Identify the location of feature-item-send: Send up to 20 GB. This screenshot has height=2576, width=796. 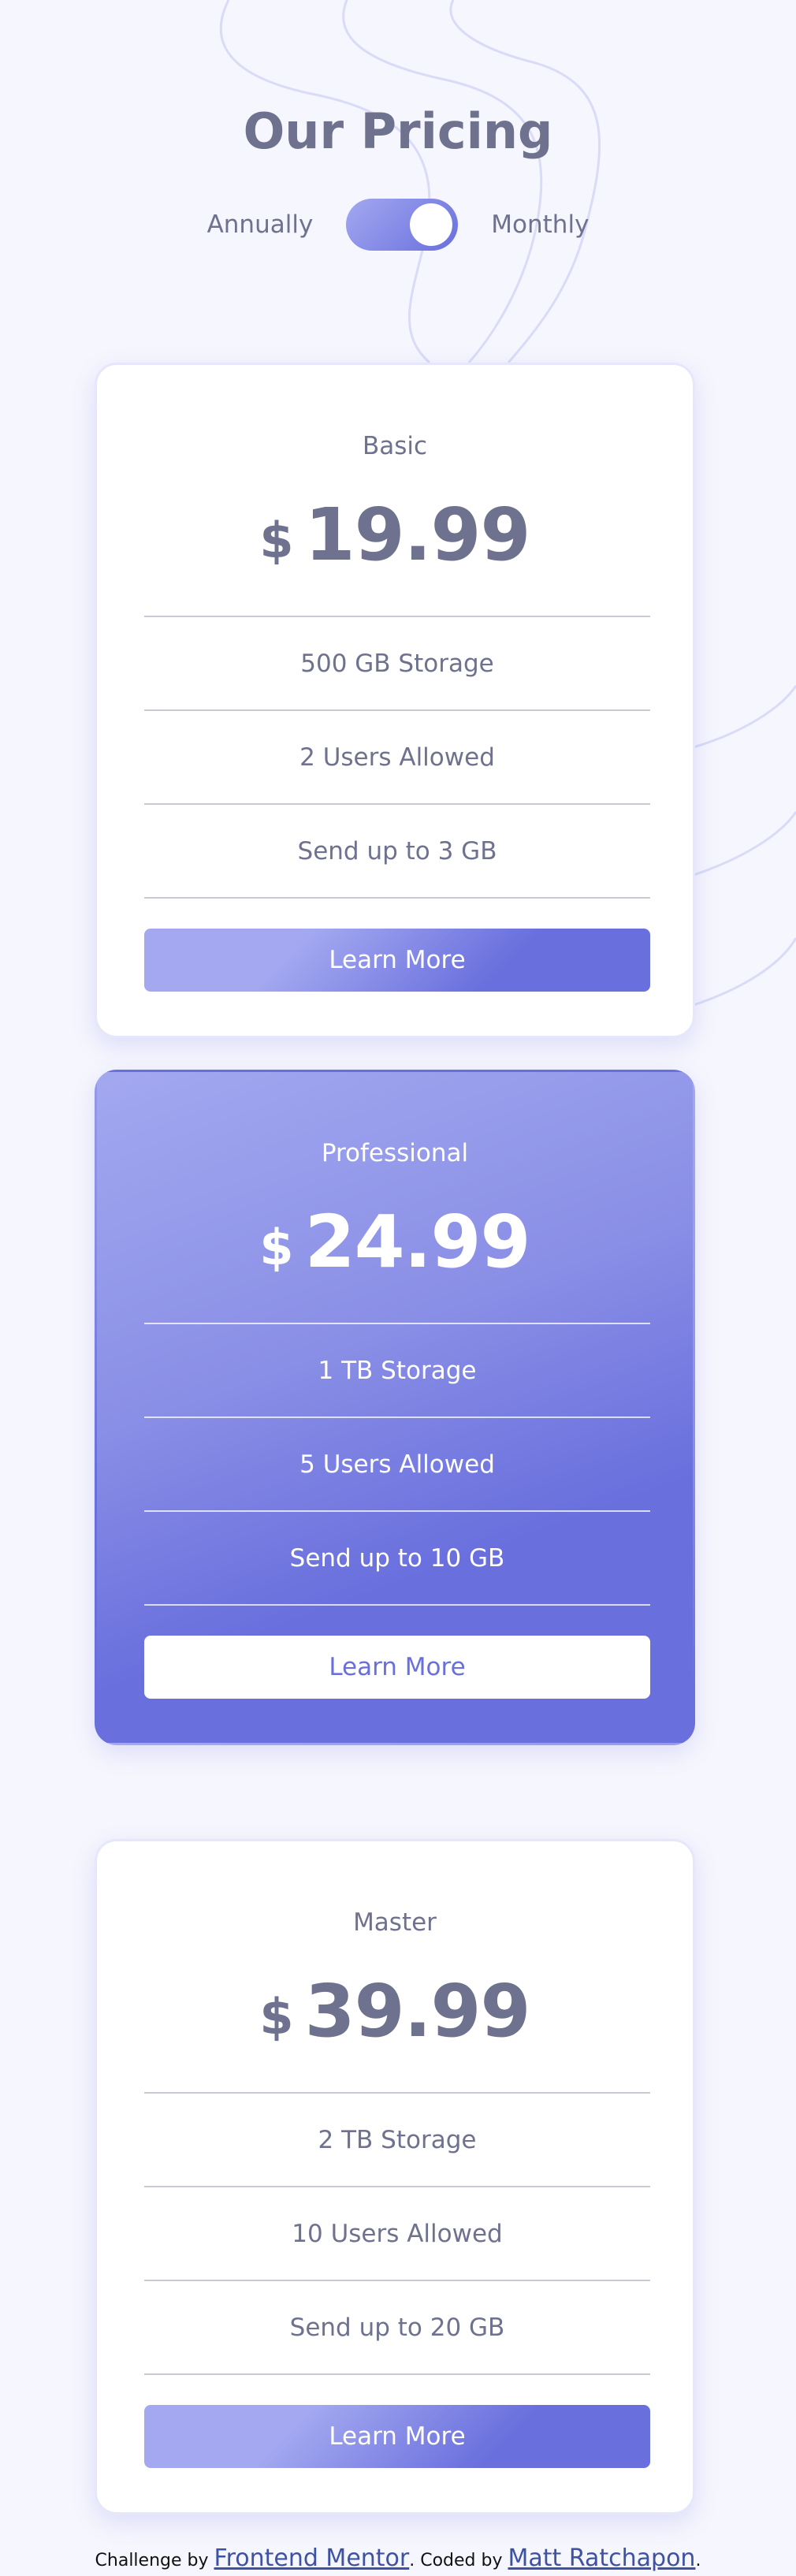
(397, 2328).